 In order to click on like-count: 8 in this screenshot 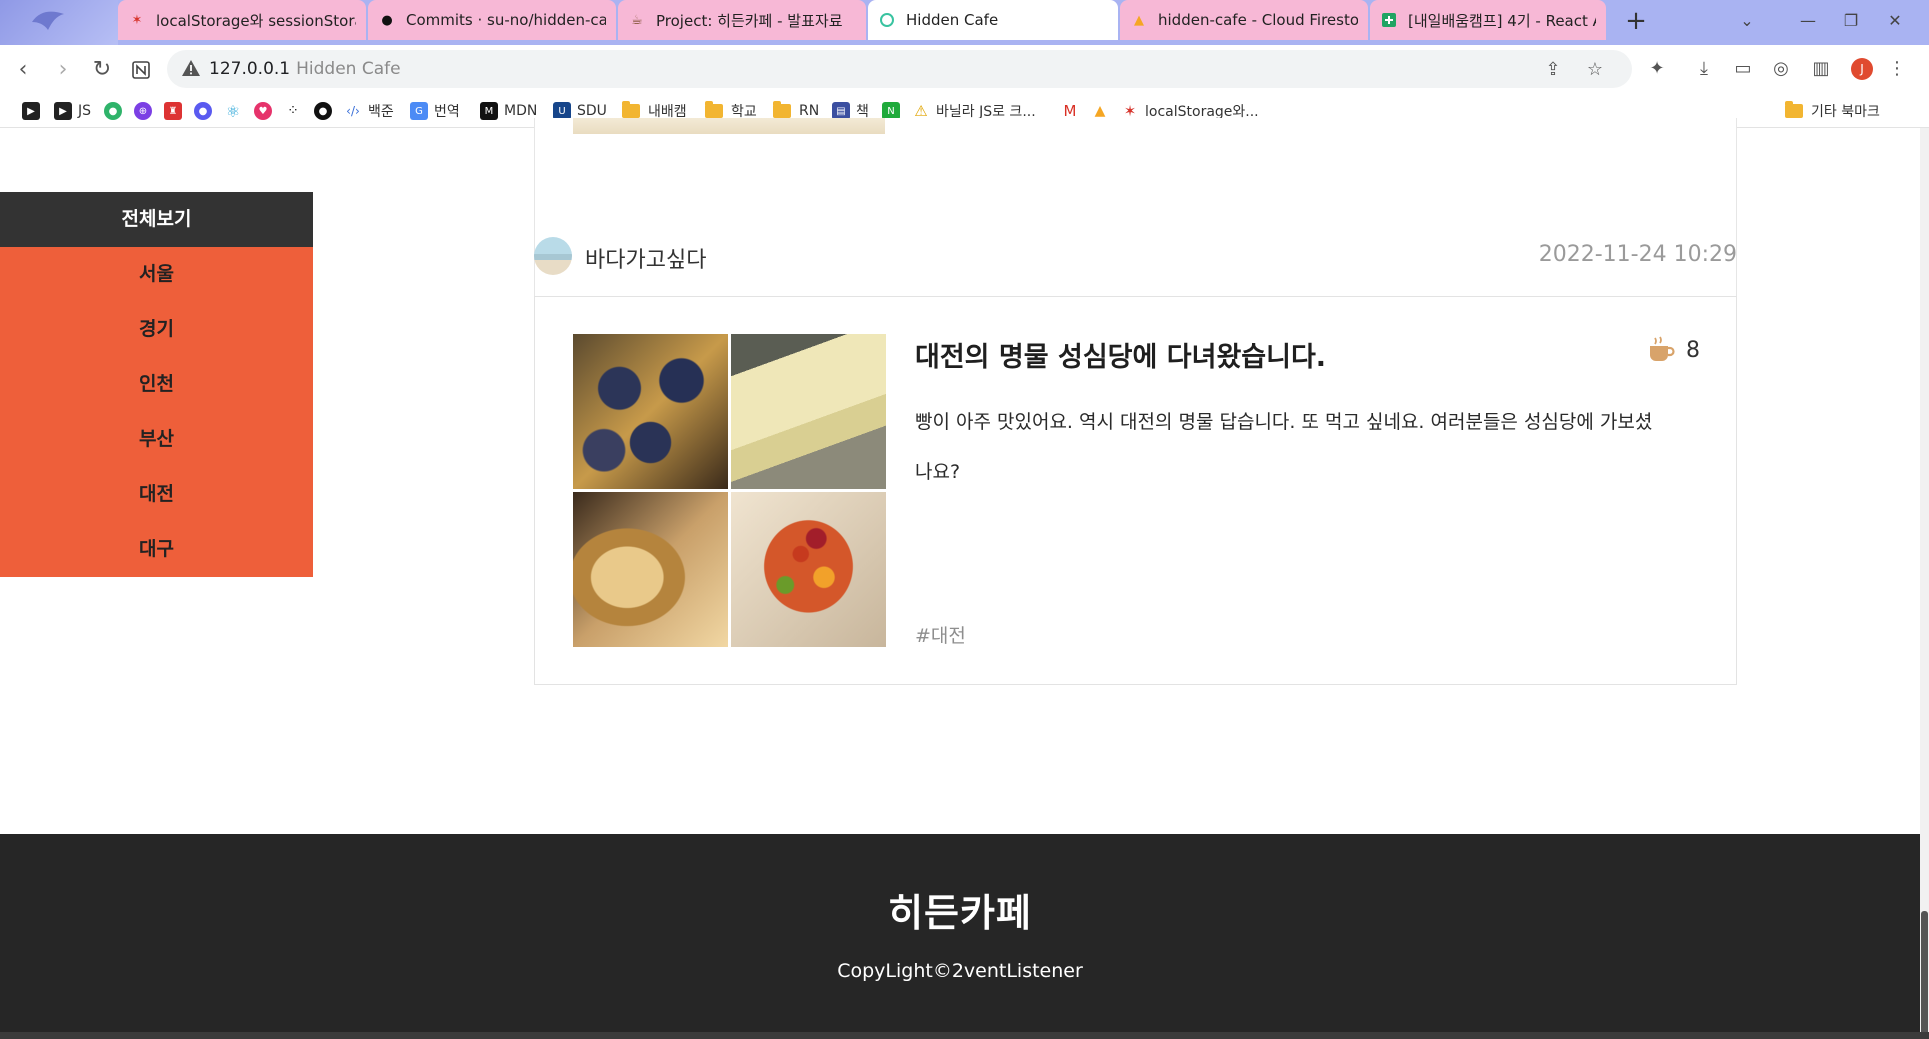, I will do `click(1693, 350)`.